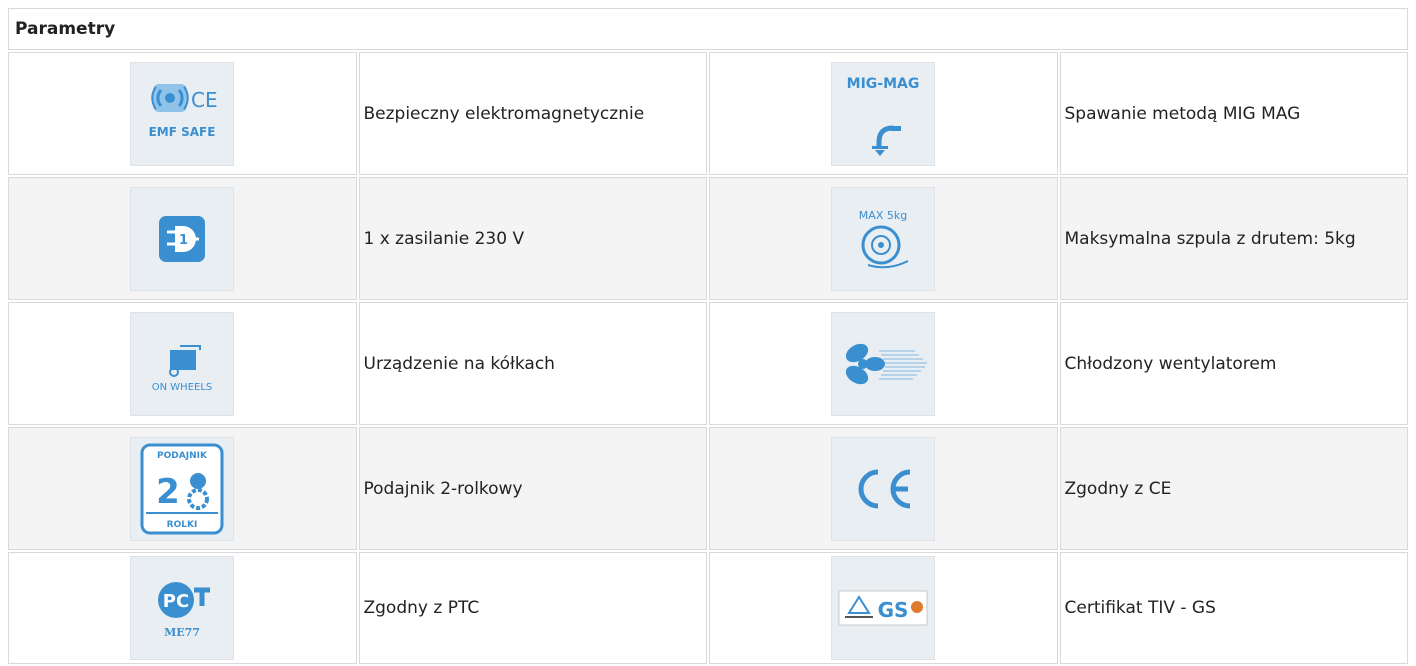  I want to click on table-header-row: Parametry, so click(708, 29).